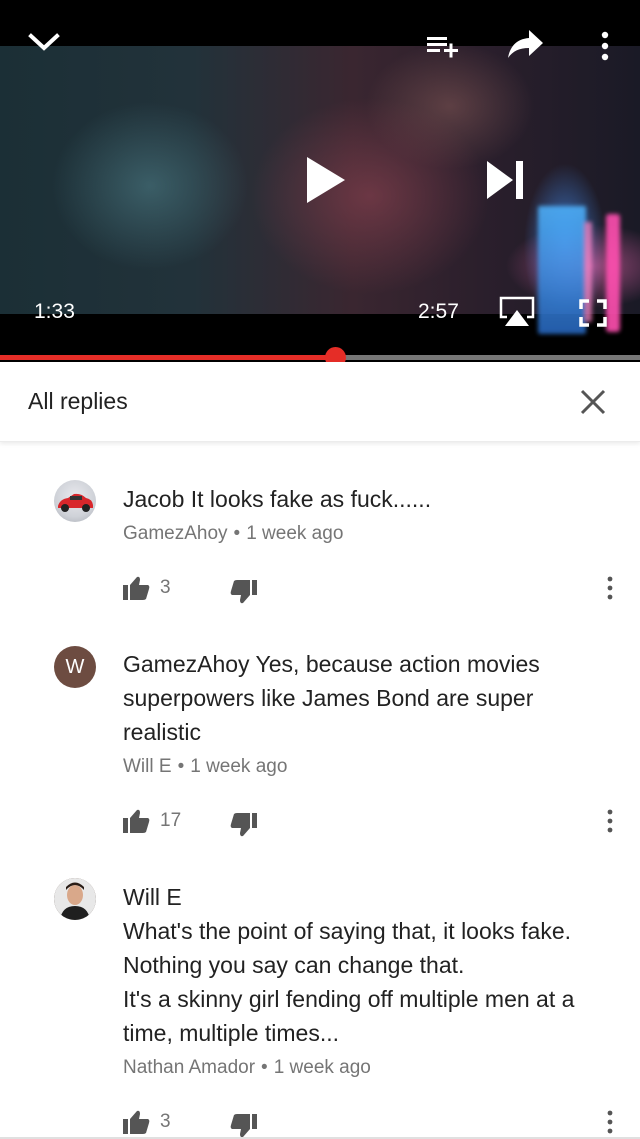  I want to click on comment-meta: Nathan Amador • 1 week ago, so click(247, 1068).